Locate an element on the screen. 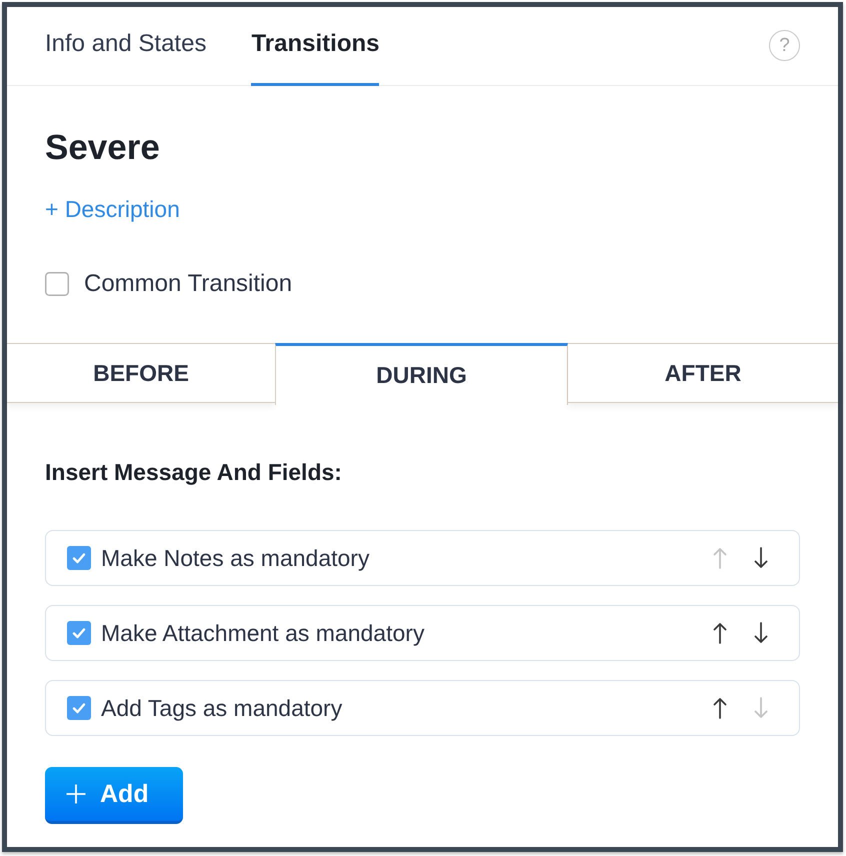 The width and height of the screenshot is (846, 856). checkbox-label: Common Transition is located at coordinates (188, 284).